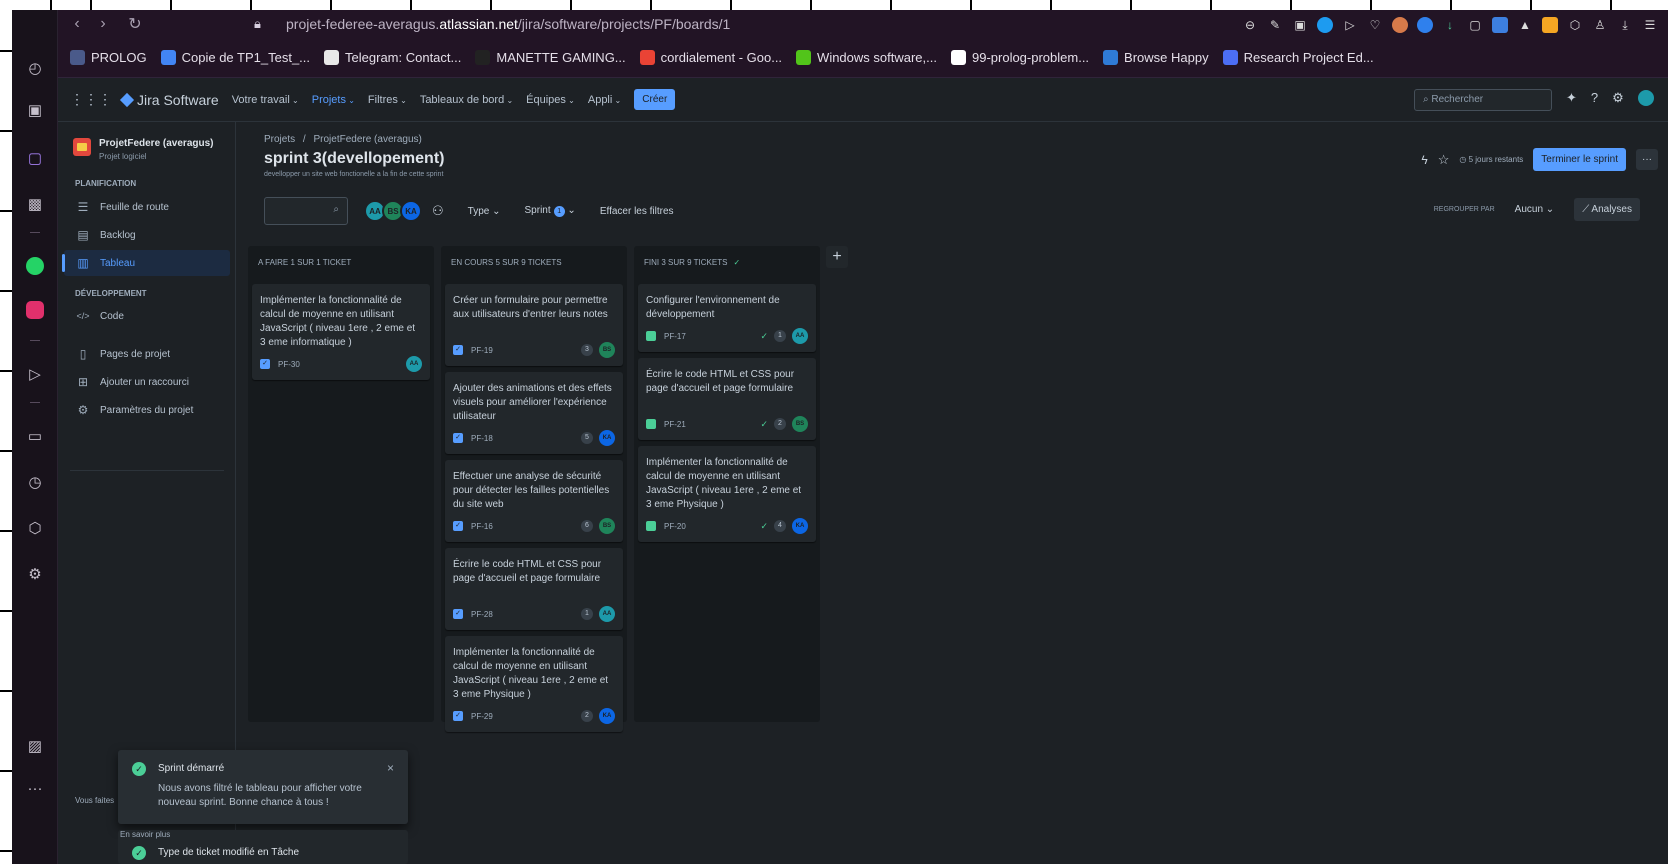  Describe the element at coordinates (1444, 160) in the screenshot. I see `star-icon: ☆` at that location.